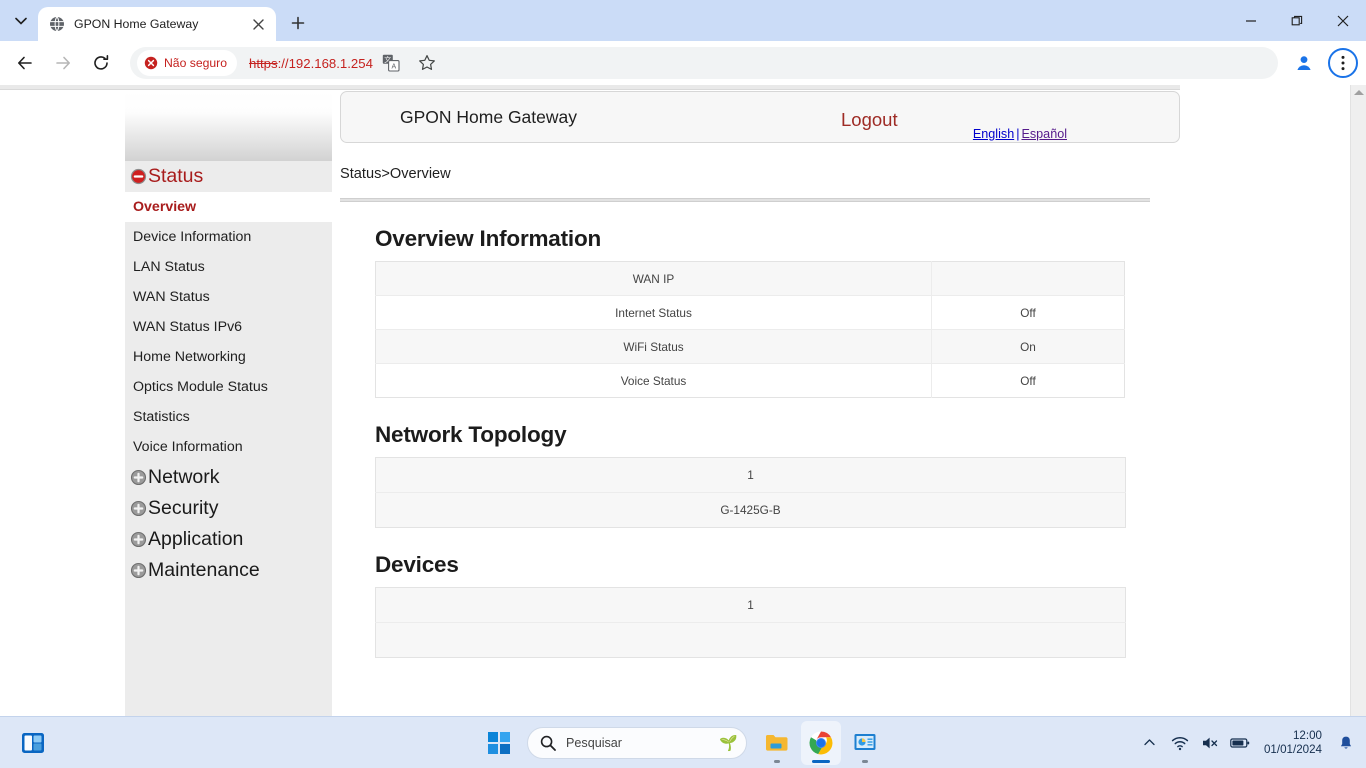 This screenshot has height=768, width=1366. What do you see at coordinates (228, 267) in the screenshot?
I see `sidebar-item-lan-status: LAN Status` at bounding box center [228, 267].